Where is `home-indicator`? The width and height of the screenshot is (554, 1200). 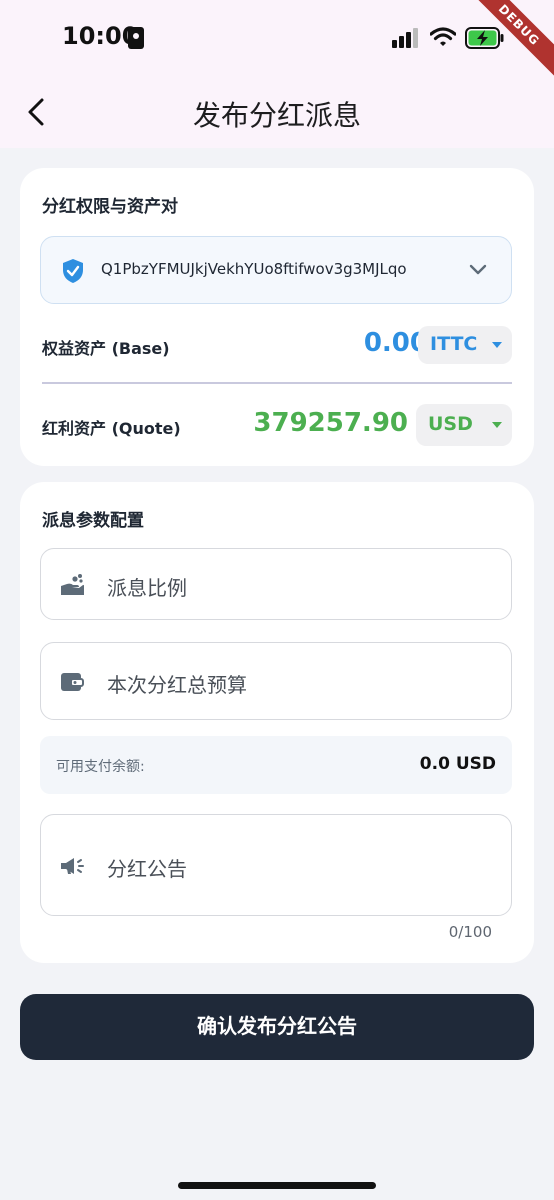
home-indicator is located at coordinates (277, 1185).